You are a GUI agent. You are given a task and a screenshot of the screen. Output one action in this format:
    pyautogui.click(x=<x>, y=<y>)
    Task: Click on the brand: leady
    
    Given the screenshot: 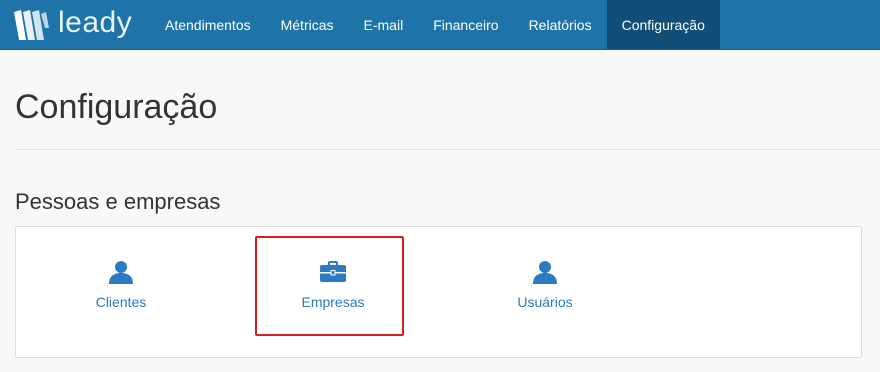 What is the action you would take?
    pyautogui.click(x=75, y=24)
    